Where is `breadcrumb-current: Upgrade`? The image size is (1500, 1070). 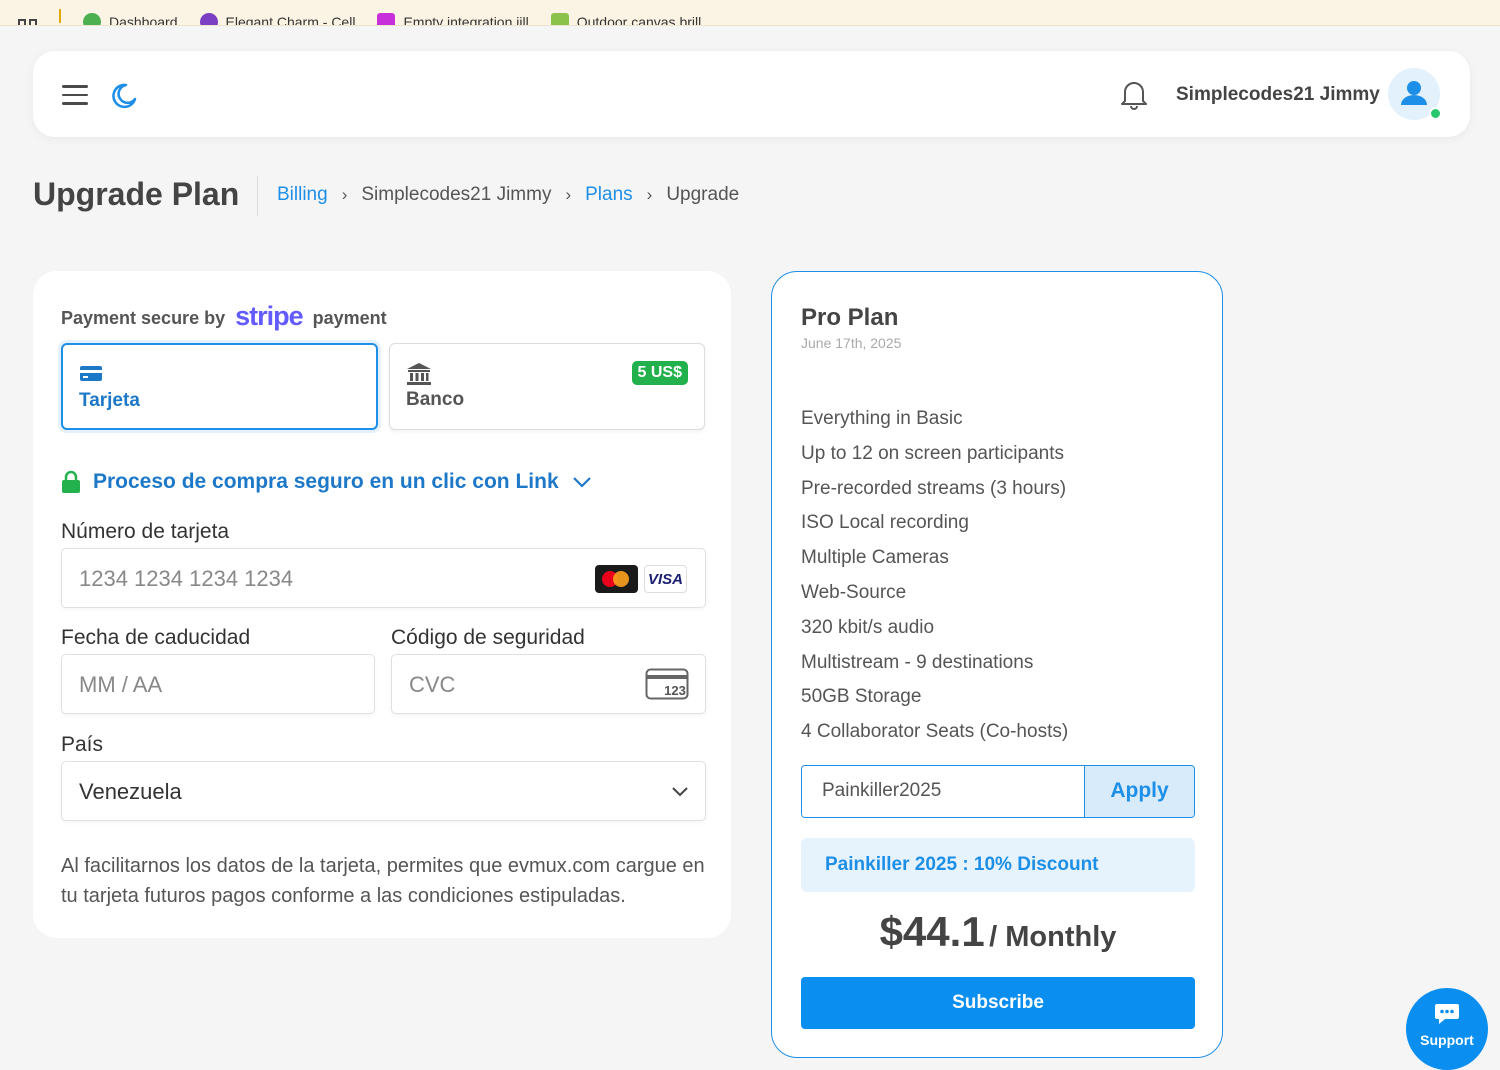 breadcrumb-current: Upgrade is located at coordinates (703, 194).